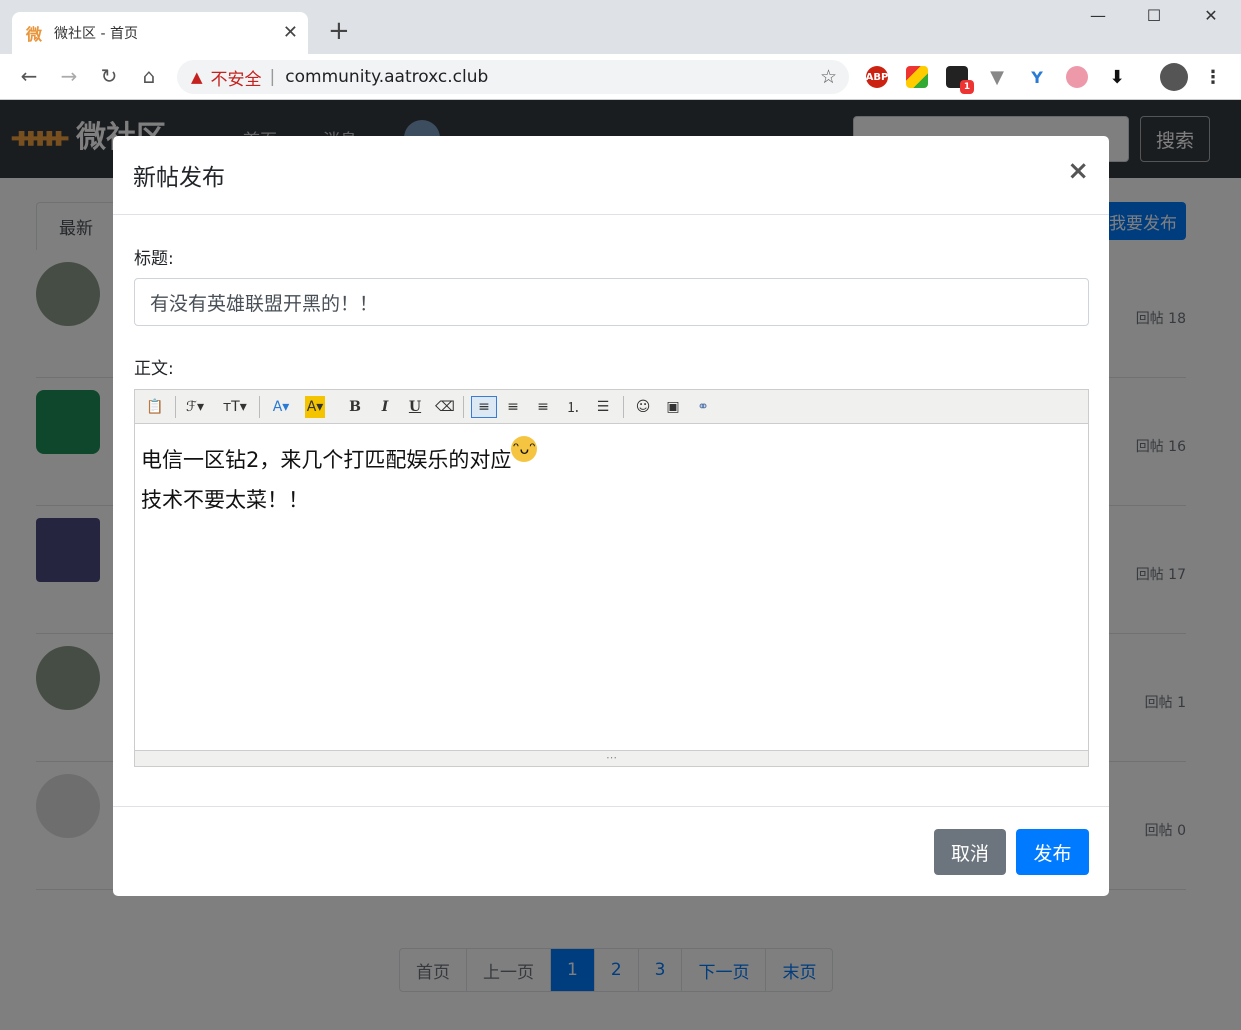 The image size is (1241, 1030). What do you see at coordinates (1052, 852) in the screenshot?
I see `submit-button: 发布` at bounding box center [1052, 852].